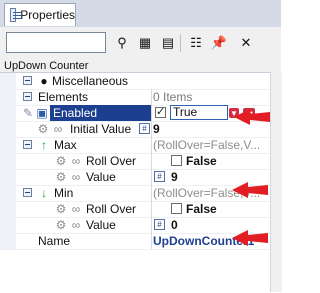  I want to click on sort-icon: ▤, so click(168, 43).